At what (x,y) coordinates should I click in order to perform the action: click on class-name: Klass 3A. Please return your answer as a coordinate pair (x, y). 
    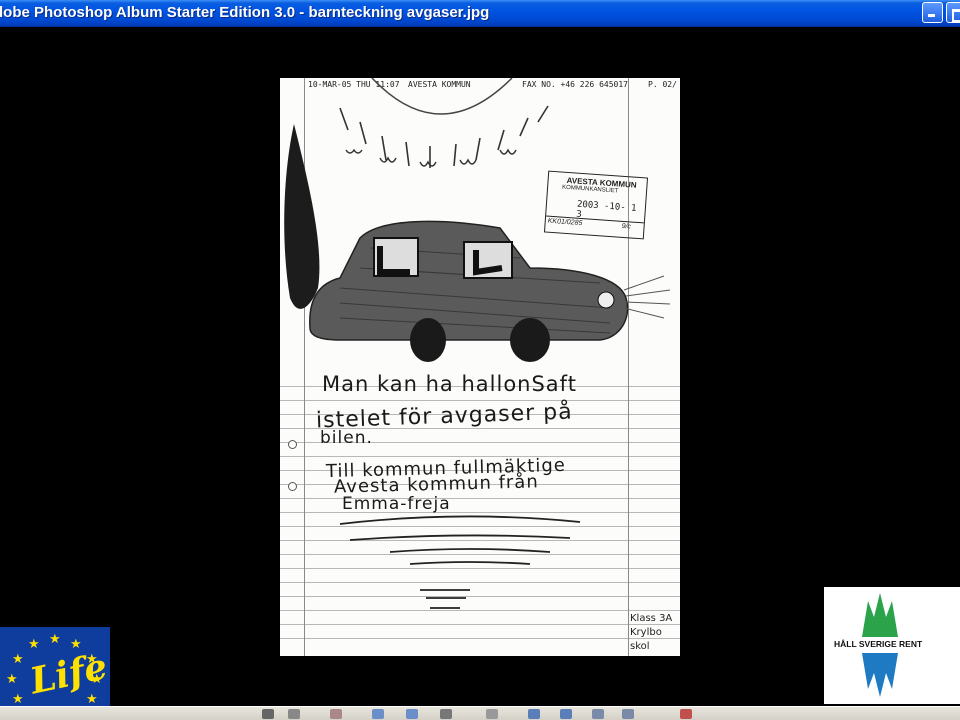
    Looking at the image, I should click on (651, 618).